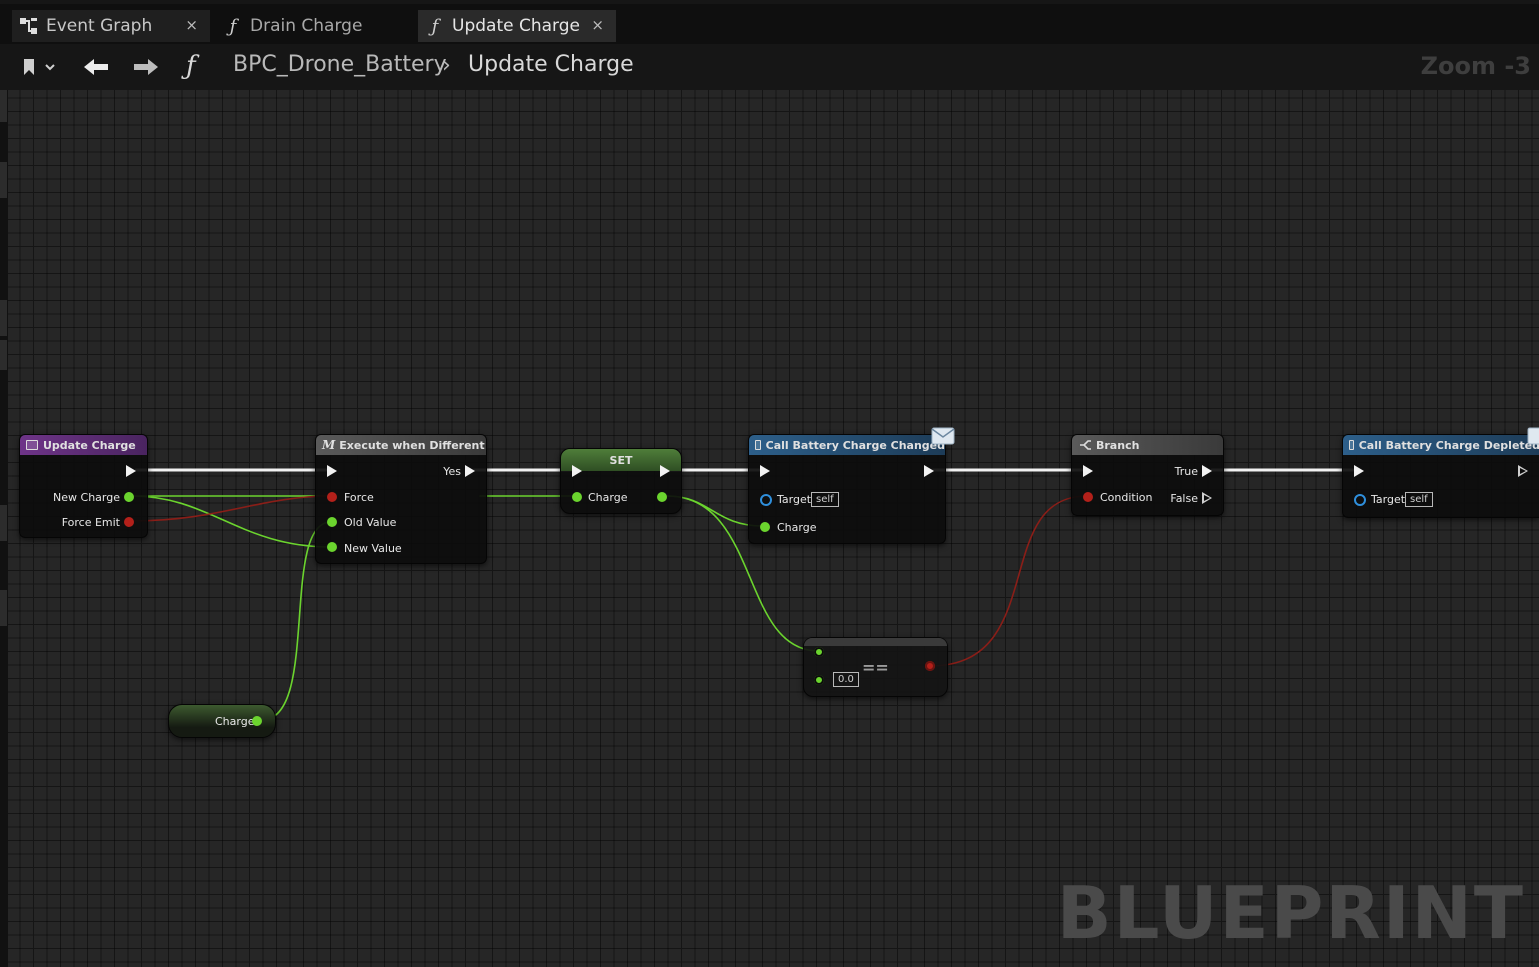 This screenshot has width=1539, height=967. I want to click on get-charge-node: Charge, so click(222, 721).